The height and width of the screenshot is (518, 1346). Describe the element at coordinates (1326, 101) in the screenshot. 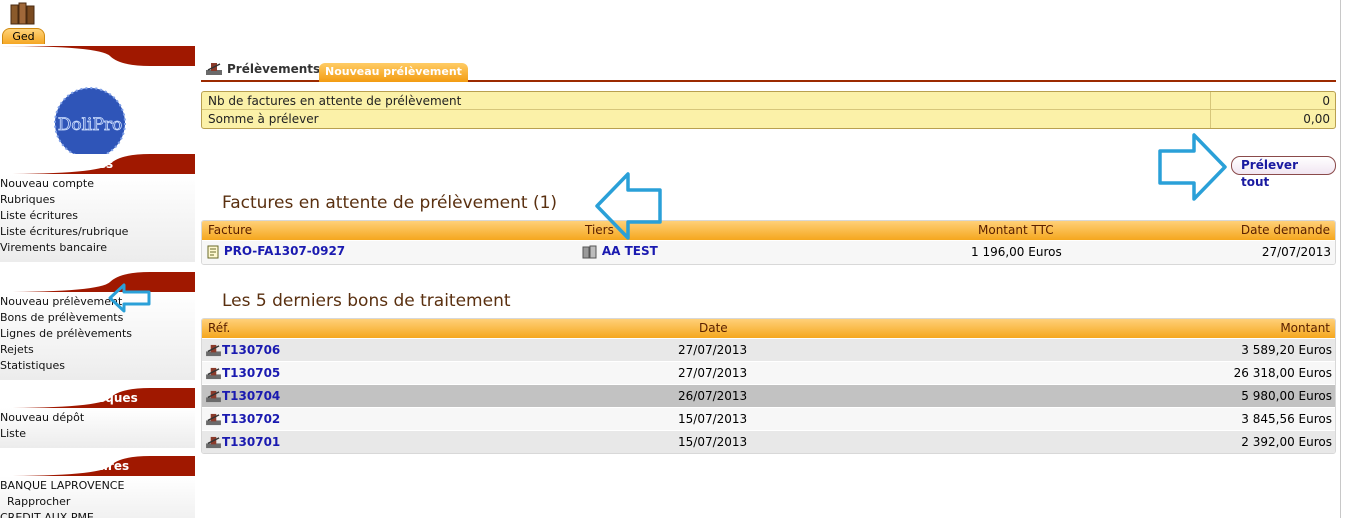

I see `summary-value: 0` at that location.